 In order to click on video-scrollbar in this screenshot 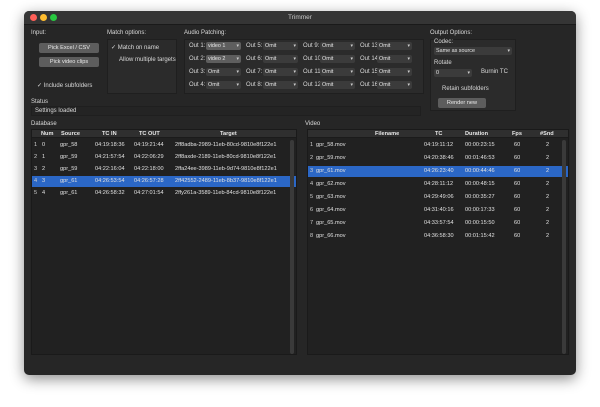, I will do `click(564, 247)`.